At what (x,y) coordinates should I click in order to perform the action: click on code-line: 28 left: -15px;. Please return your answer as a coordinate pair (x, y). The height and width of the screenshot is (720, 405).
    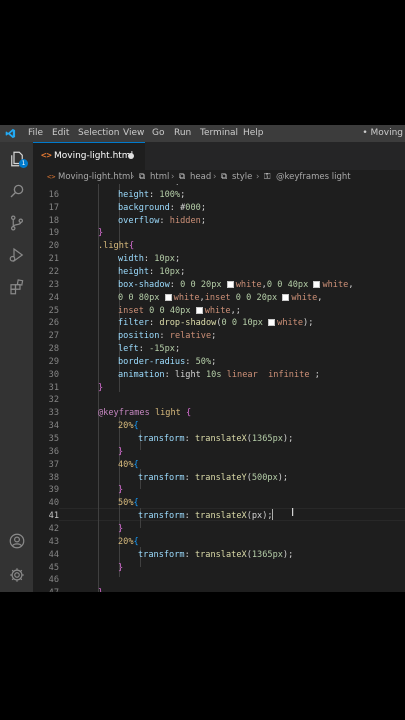
    Looking at the image, I should click on (219, 349).